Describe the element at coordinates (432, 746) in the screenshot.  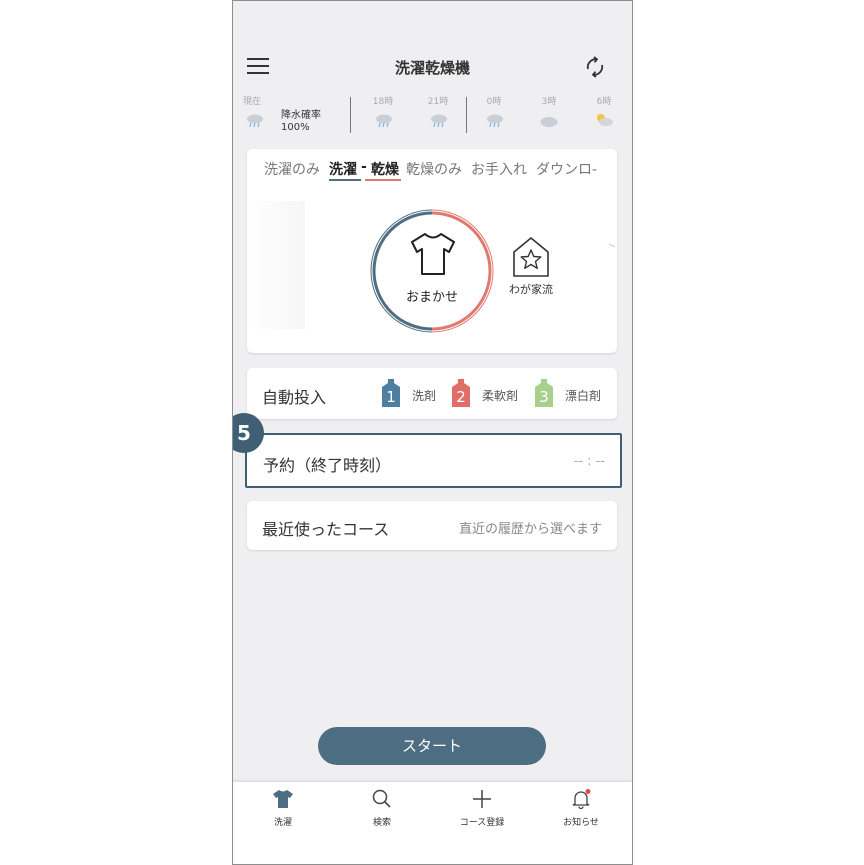
I see `start-button: スタート` at that location.